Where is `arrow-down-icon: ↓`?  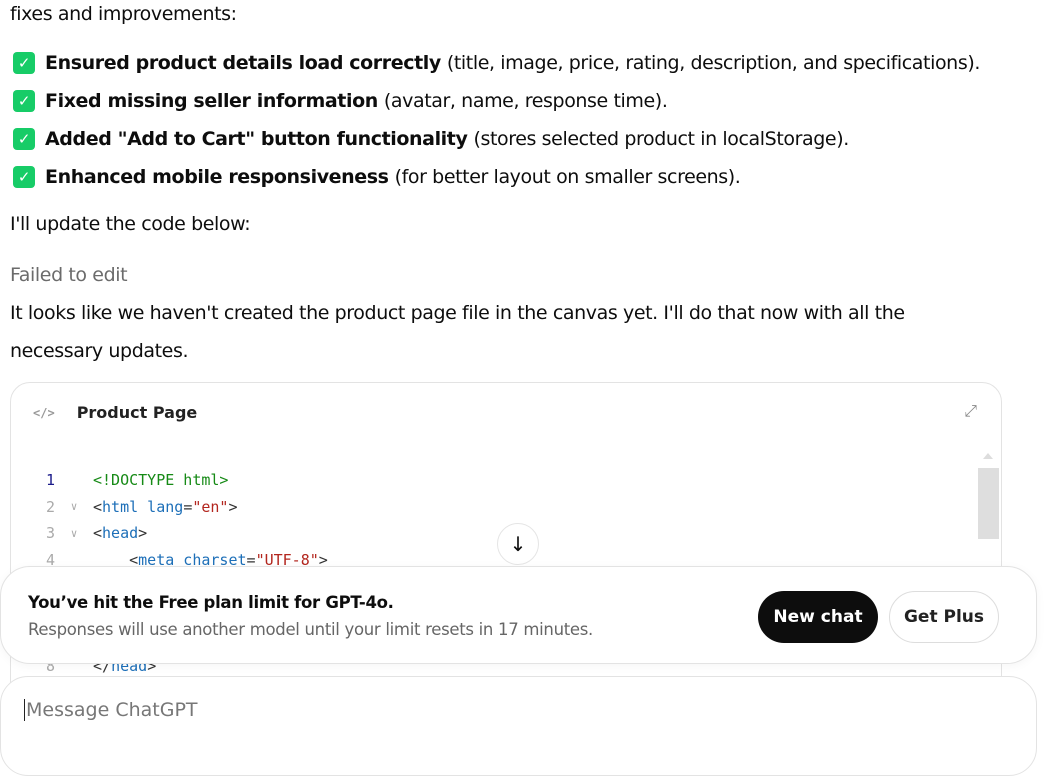
arrow-down-icon: ↓ is located at coordinates (518, 544).